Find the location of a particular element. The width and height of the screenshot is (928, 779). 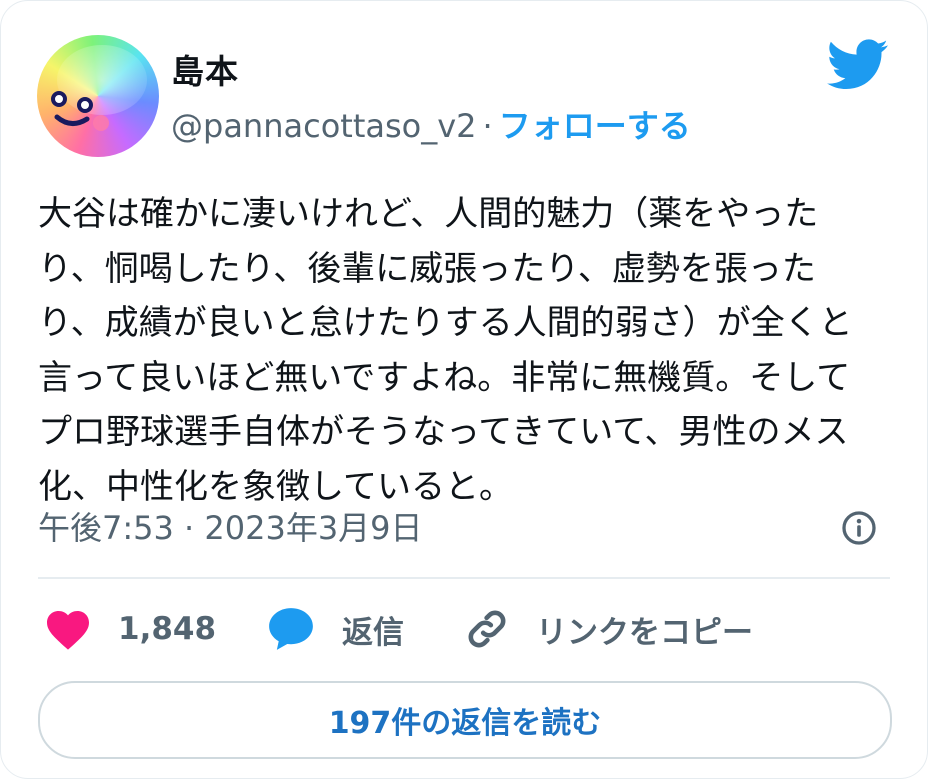

divider is located at coordinates (464, 578).